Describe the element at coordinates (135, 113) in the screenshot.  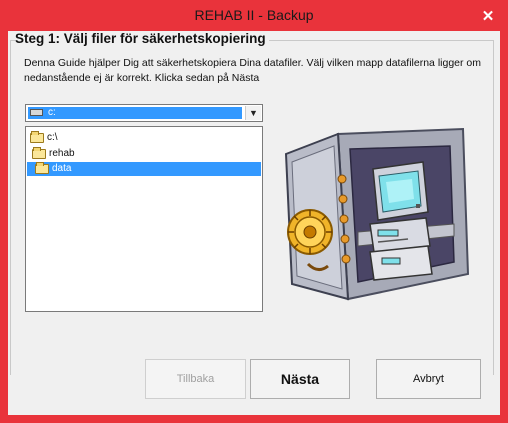
I see `drive-selected-value: c:` at that location.